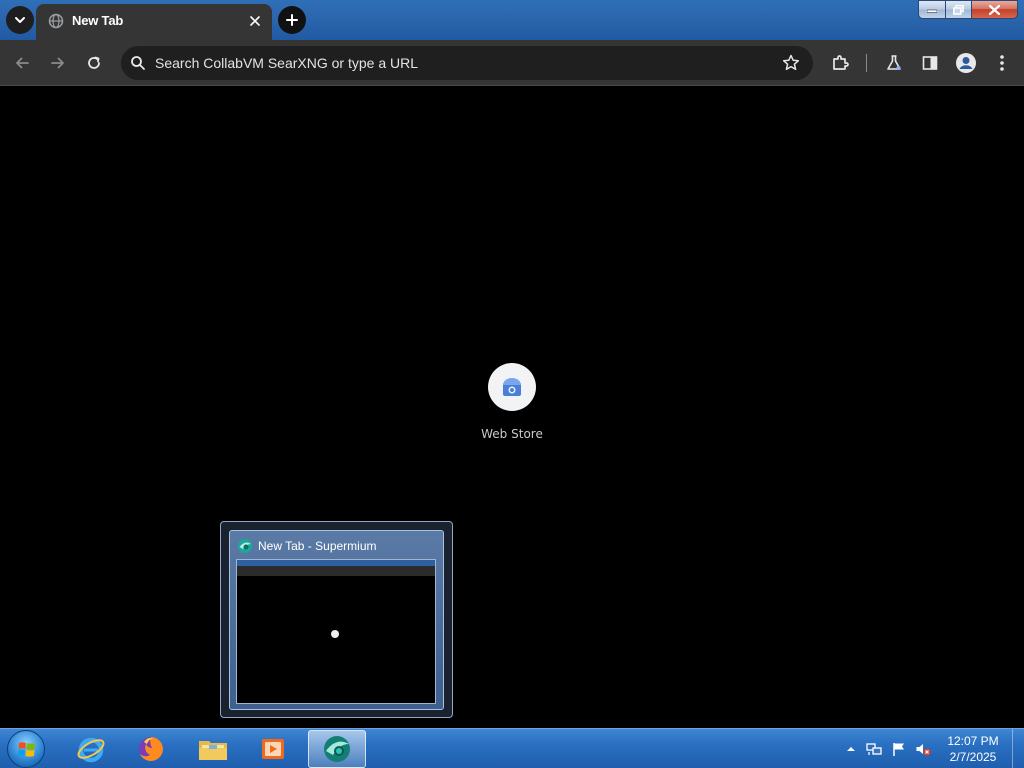 The height and width of the screenshot is (768, 1024). I want to click on reload-icon, so click(94, 62).